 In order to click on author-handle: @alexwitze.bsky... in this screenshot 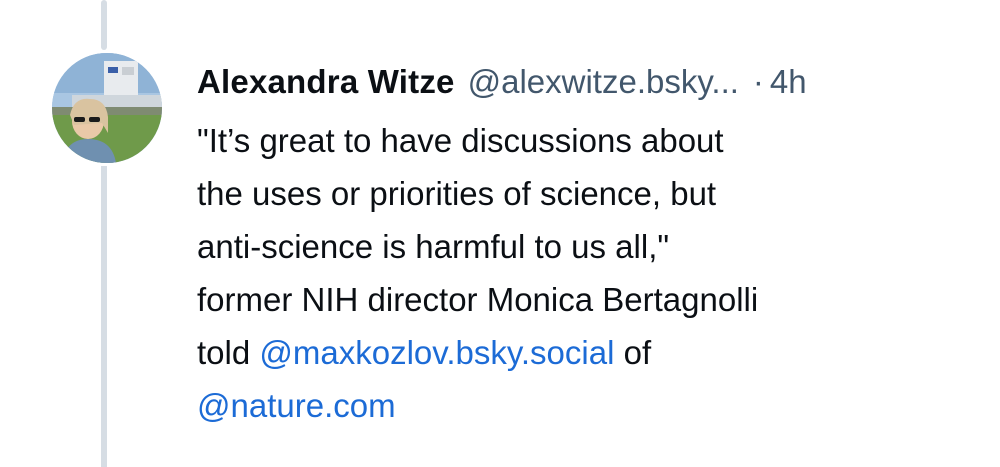, I will do `click(603, 82)`.